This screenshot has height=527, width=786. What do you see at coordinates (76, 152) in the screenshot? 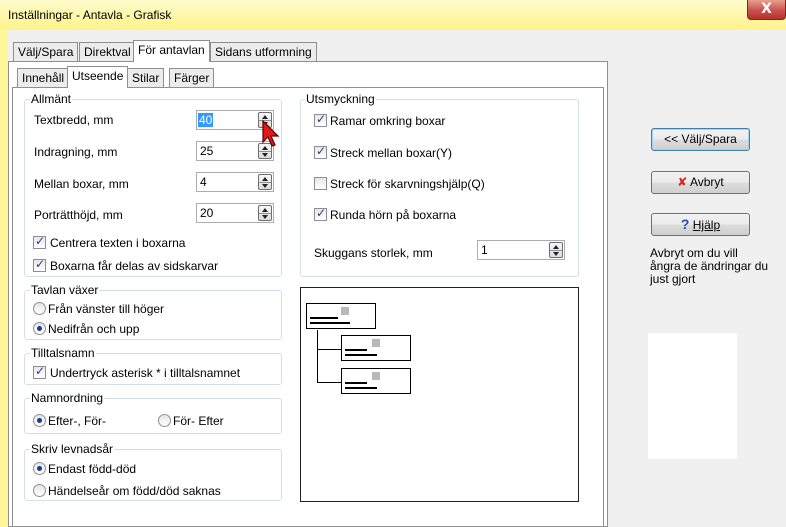
I see `indragning-label: Indragning, mm` at bounding box center [76, 152].